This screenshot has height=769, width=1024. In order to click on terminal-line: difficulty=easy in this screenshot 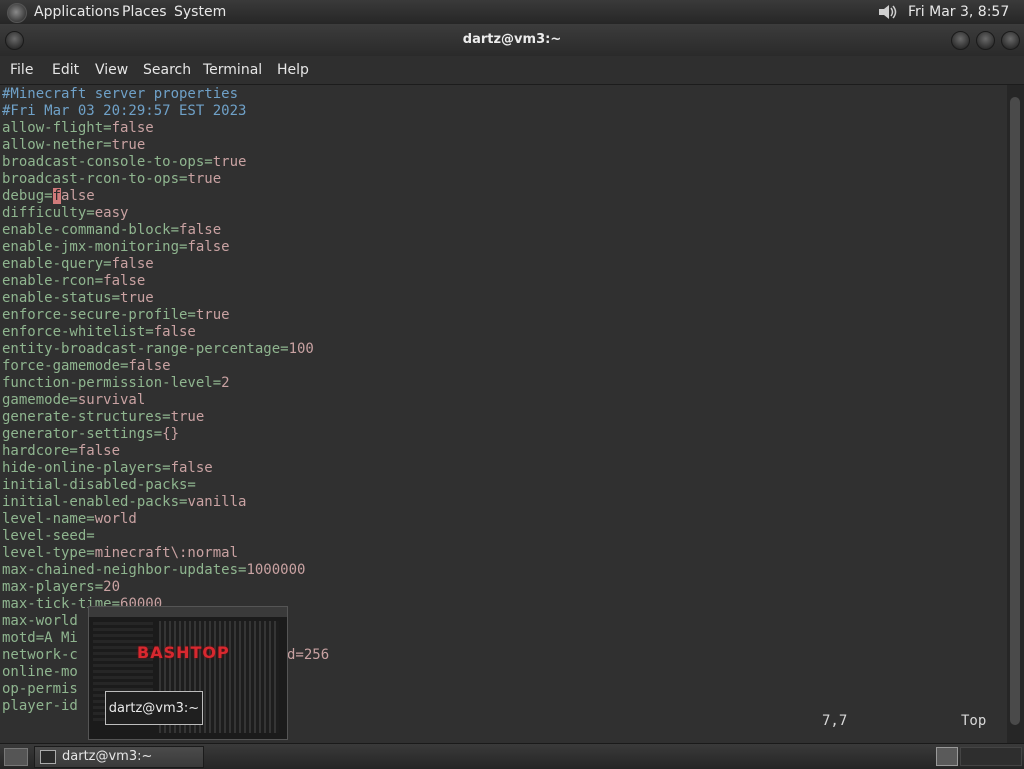, I will do `click(158, 213)`.